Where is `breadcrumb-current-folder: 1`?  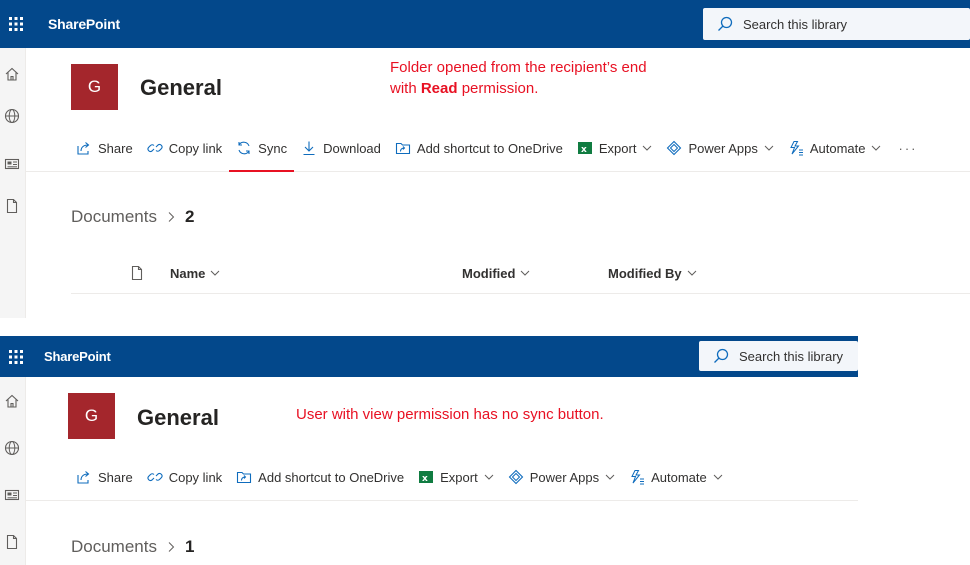
breadcrumb-current-folder: 1 is located at coordinates (189, 546).